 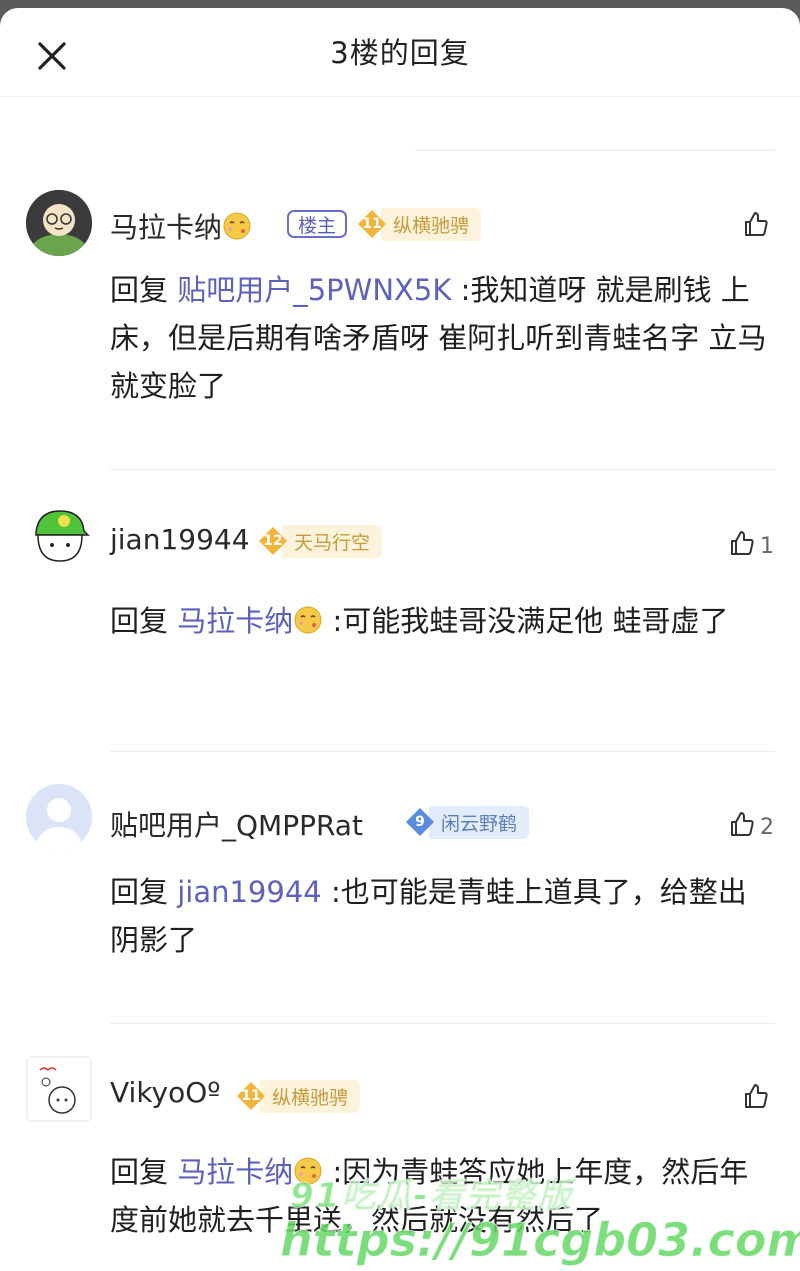 What do you see at coordinates (249, 892) in the screenshot?
I see `mention-link: jian19944` at bounding box center [249, 892].